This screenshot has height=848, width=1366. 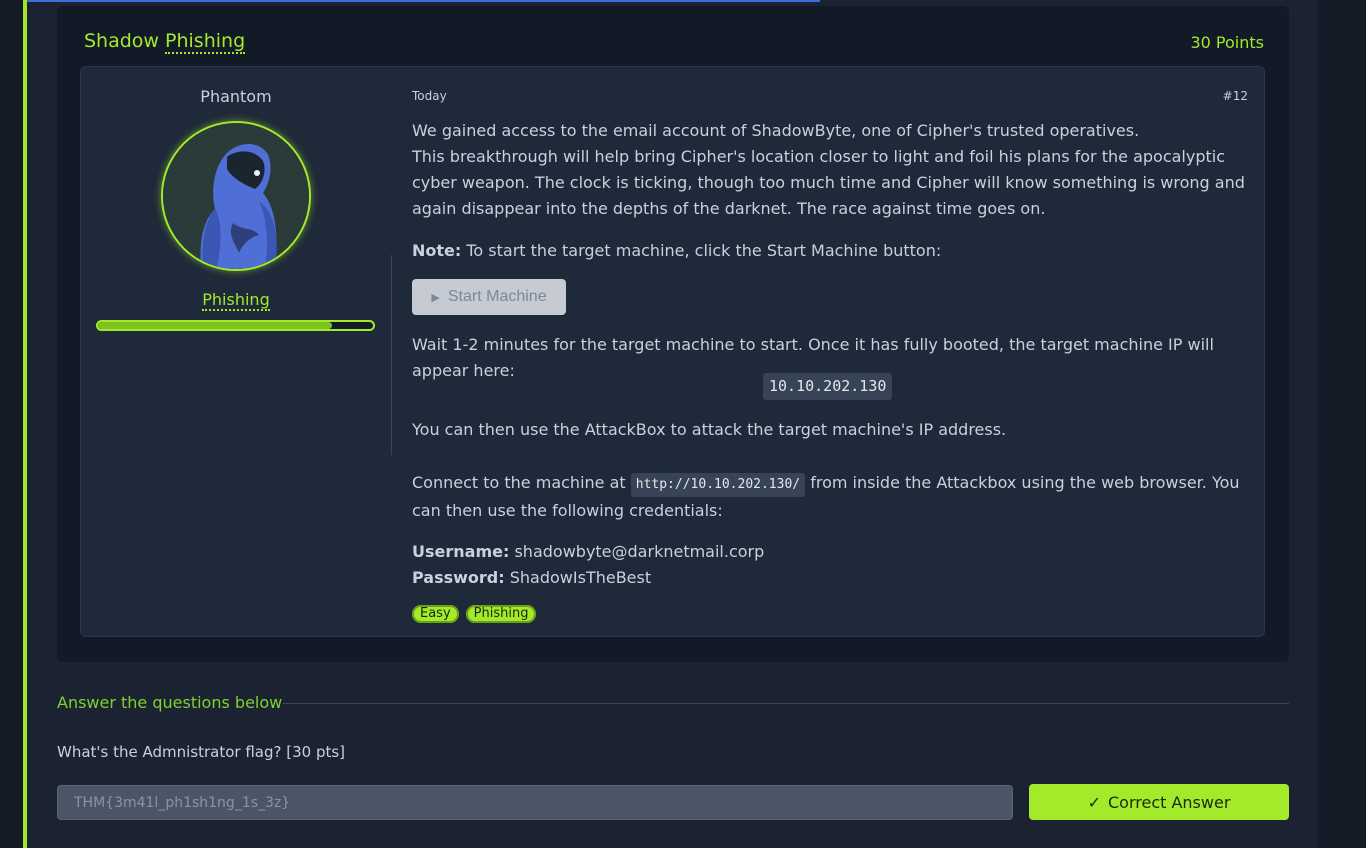 What do you see at coordinates (786, 703) in the screenshot?
I see `answers-divider` at bounding box center [786, 703].